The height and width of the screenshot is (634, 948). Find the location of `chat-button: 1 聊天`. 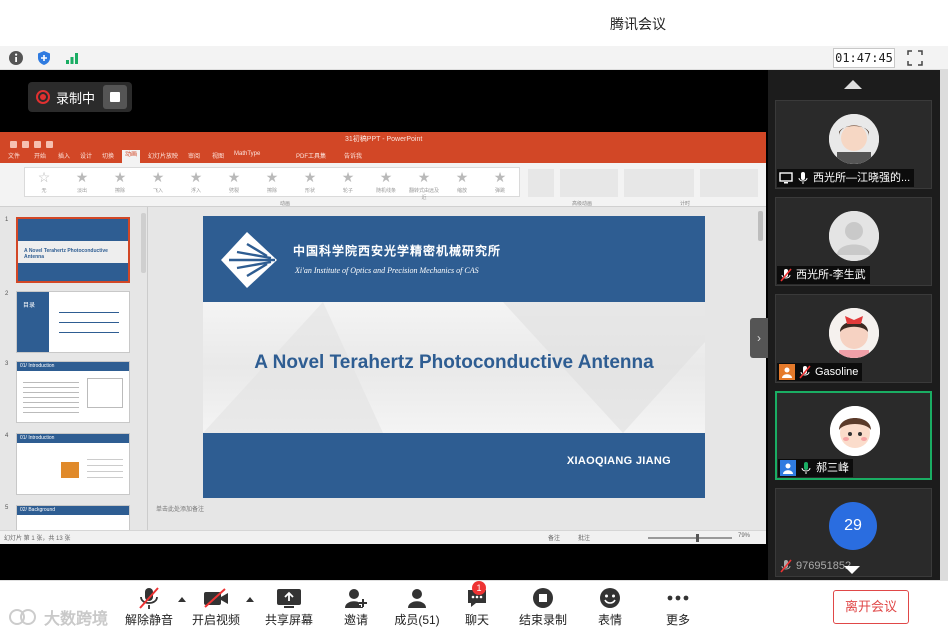

chat-button: 1 聊天 is located at coordinates (477, 604).